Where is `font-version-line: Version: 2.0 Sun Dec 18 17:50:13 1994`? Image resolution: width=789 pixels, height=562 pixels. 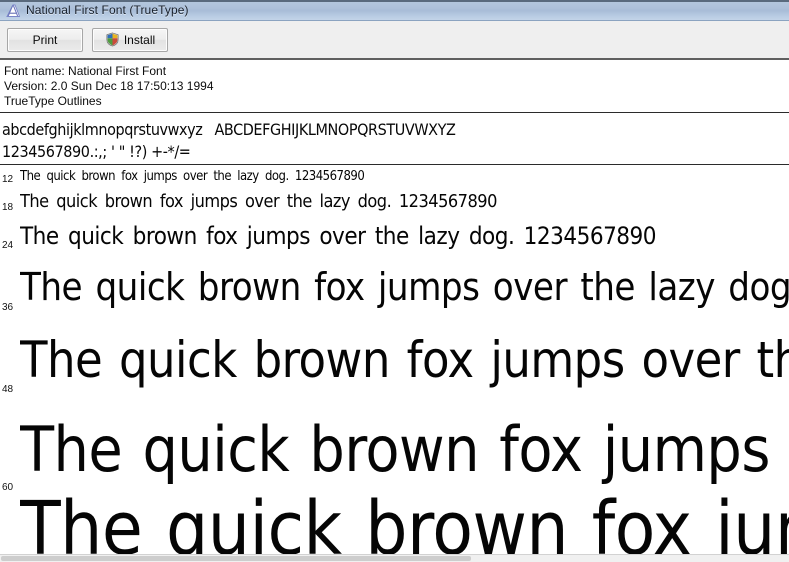
font-version-line: Version: 2.0 Sun Dec 18 17:50:13 1994 is located at coordinates (109, 86).